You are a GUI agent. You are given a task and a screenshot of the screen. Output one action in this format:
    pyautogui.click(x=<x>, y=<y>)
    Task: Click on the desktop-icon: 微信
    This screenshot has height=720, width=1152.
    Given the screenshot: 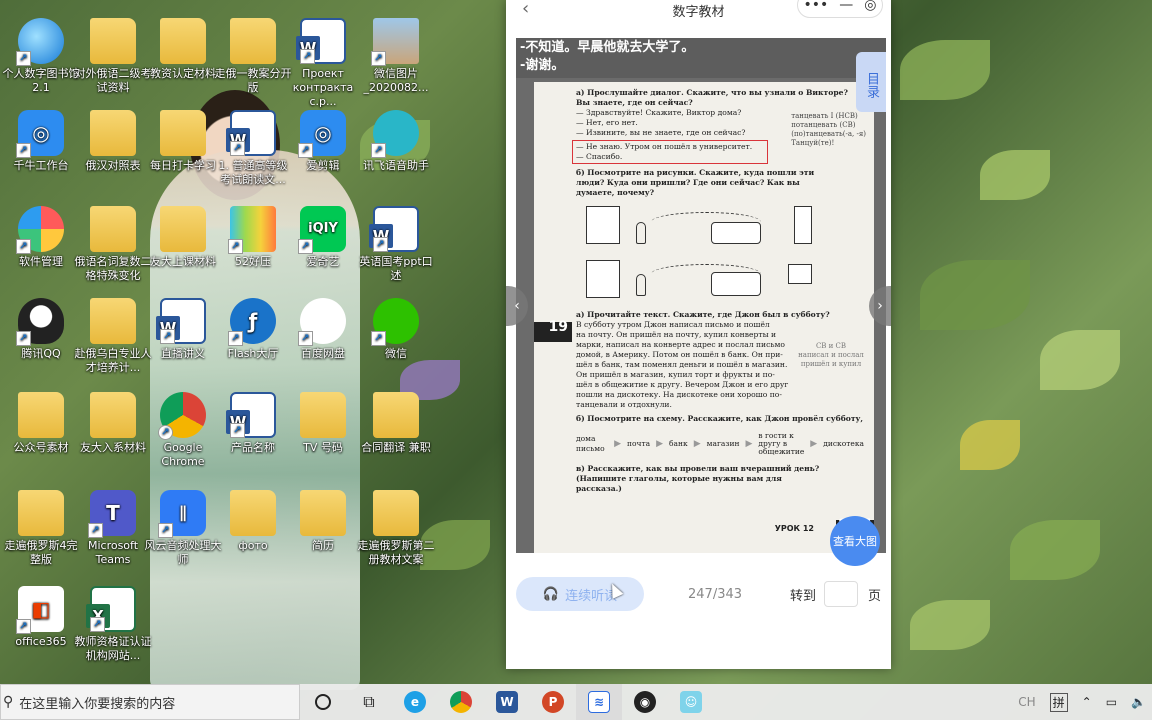 What is the action you would take?
    pyautogui.click(x=396, y=329)
    